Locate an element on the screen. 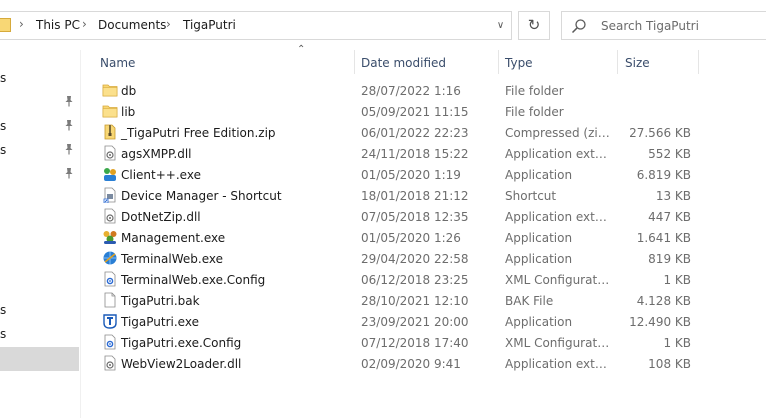 The image size is (766, 418). navigation-pane: s s s s s is located at coordinates (40, 234).